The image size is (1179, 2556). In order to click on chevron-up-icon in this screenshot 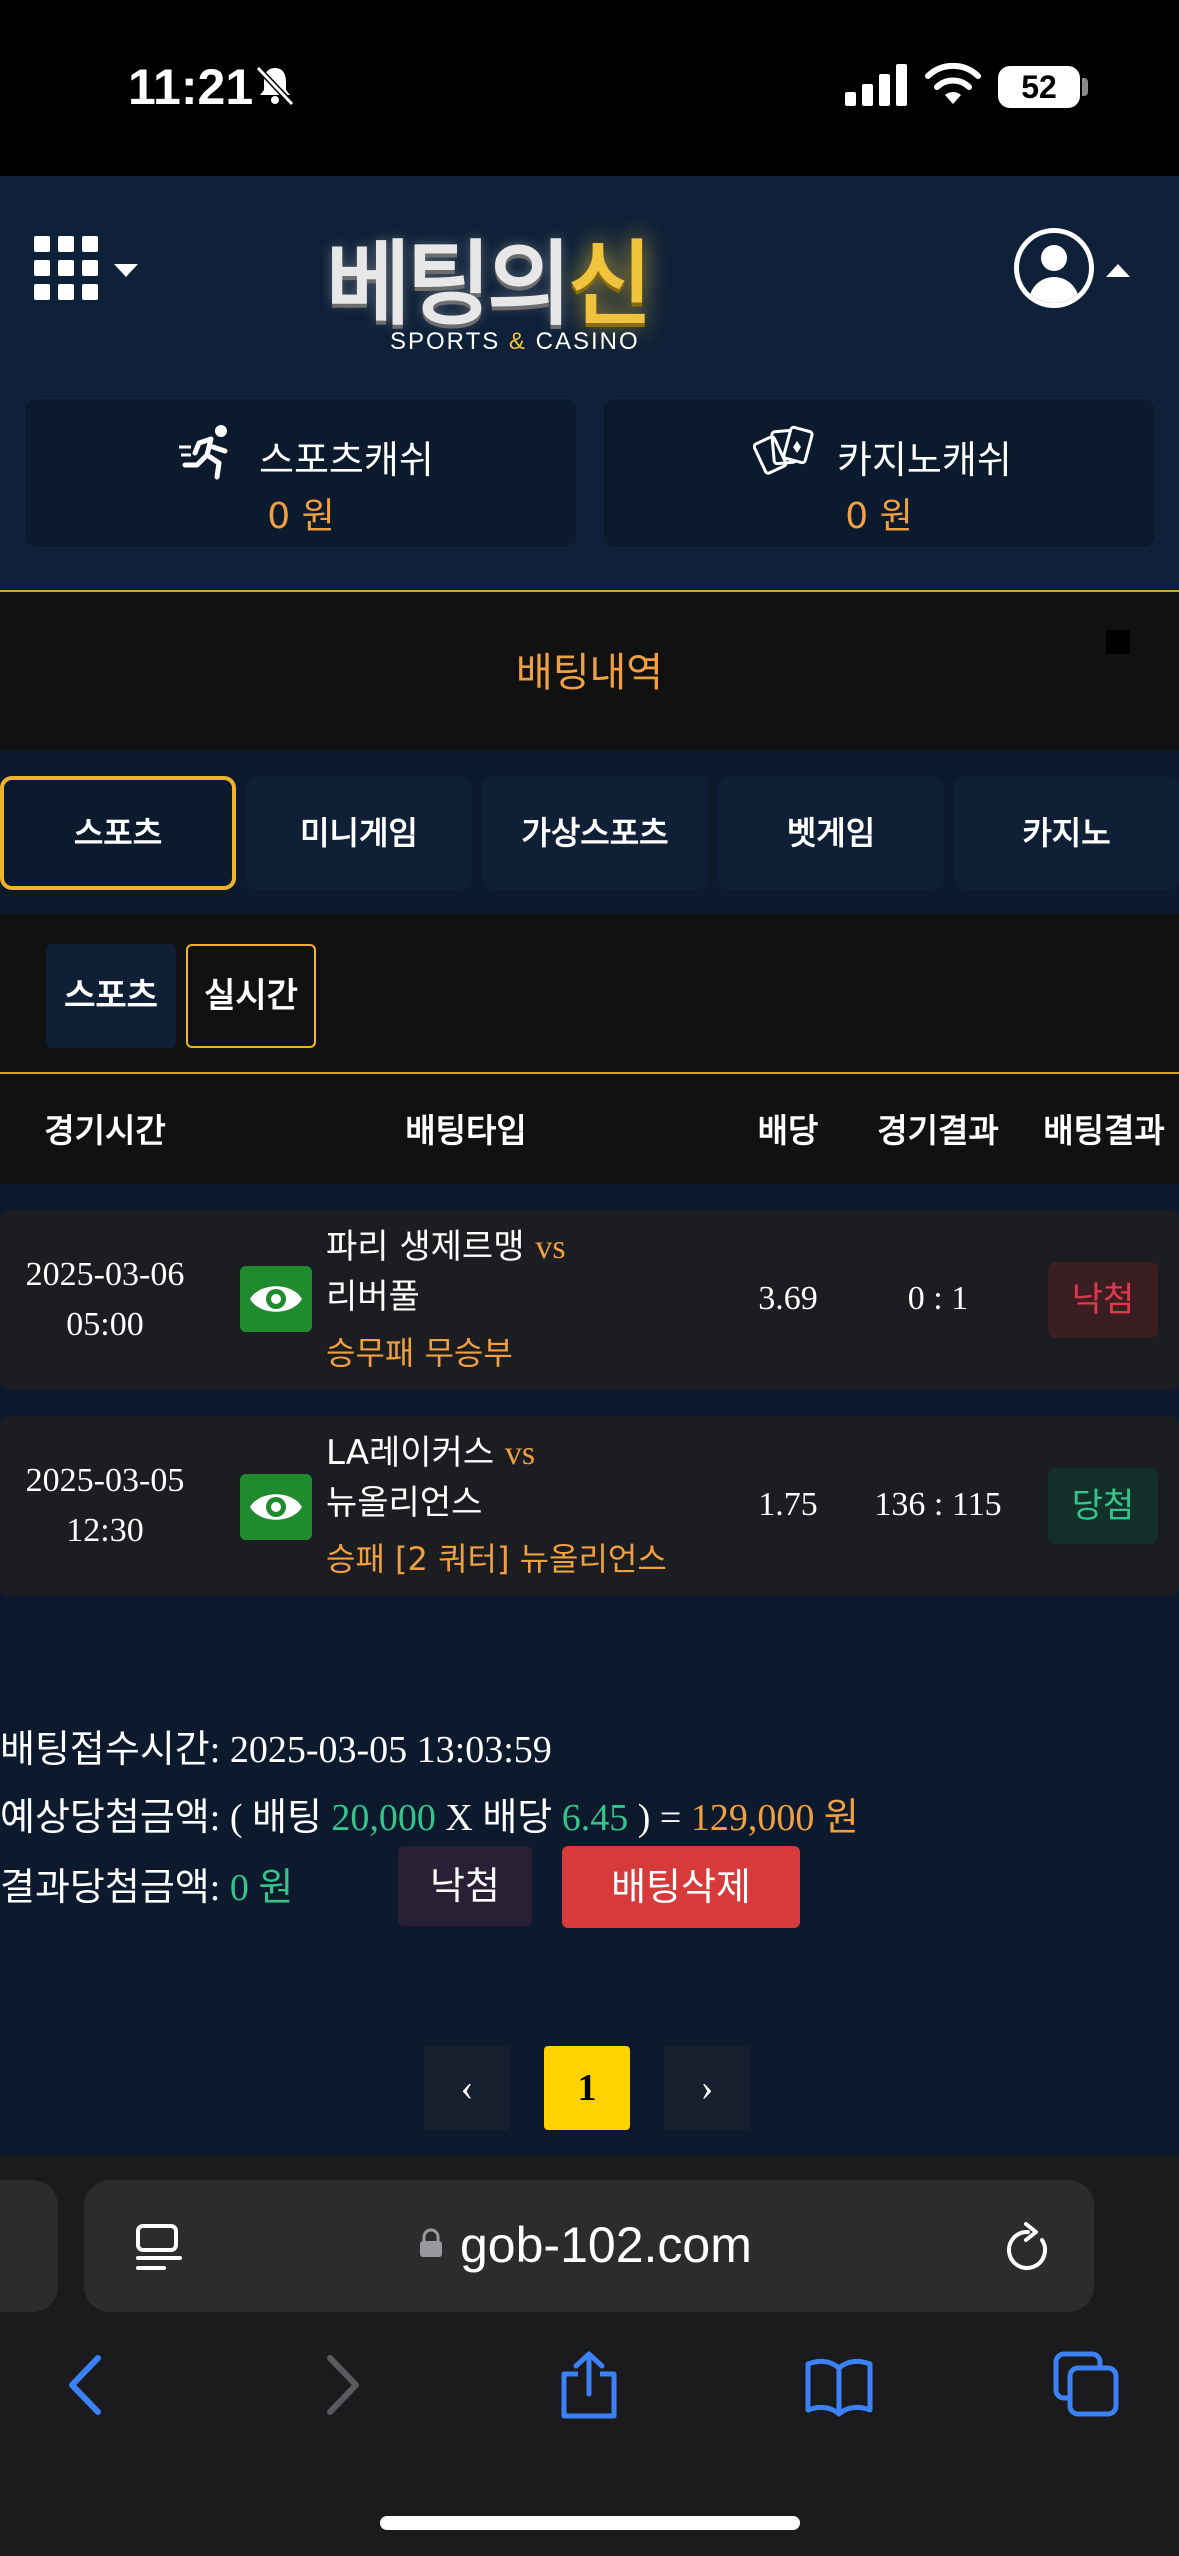, I will do `click(1118, 270)`.